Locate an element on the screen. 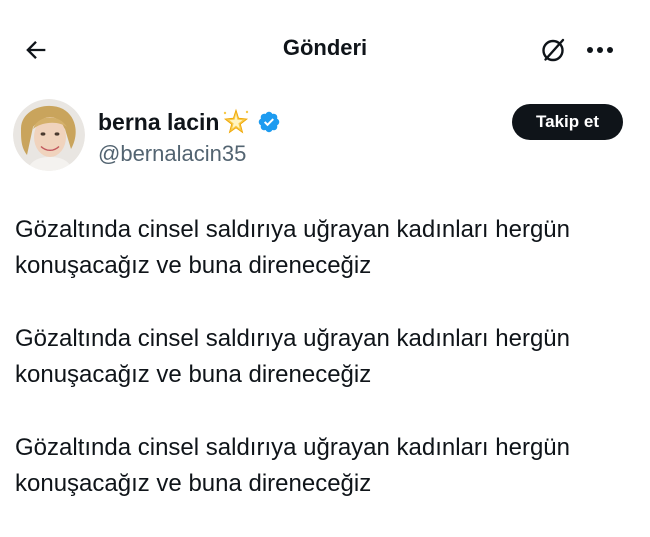 The image size is (650, 537). avatar is located at coordinates (49, 135).